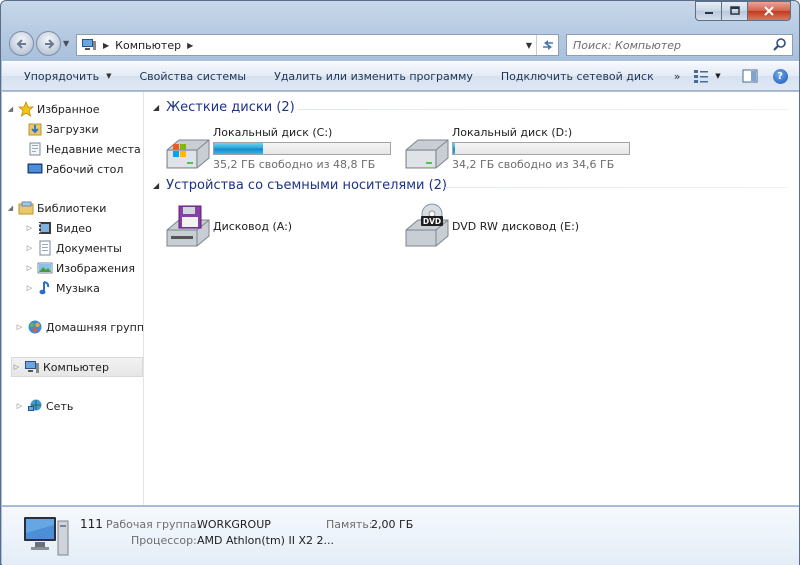  Describe the element at coordinates (427, 154) in the screenshot. I see `hard-disk-icon` at that location.